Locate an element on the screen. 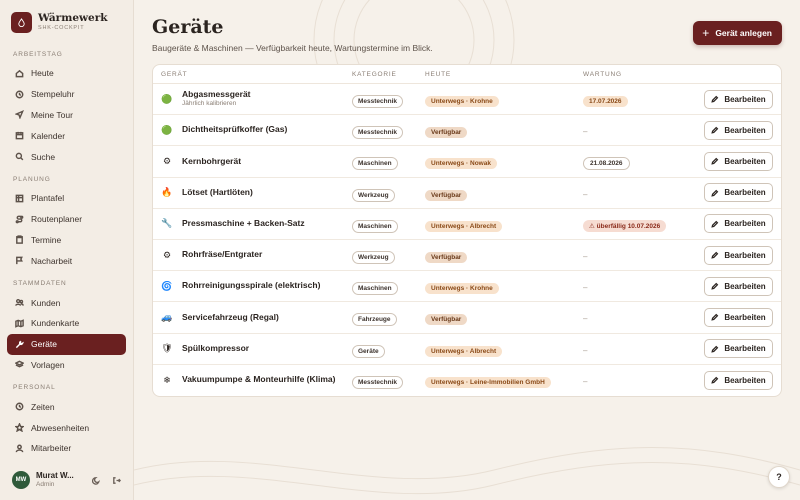 The image size is (800, 500). sidebar-item-label: Plantafel is located at coordinates (48, 198).